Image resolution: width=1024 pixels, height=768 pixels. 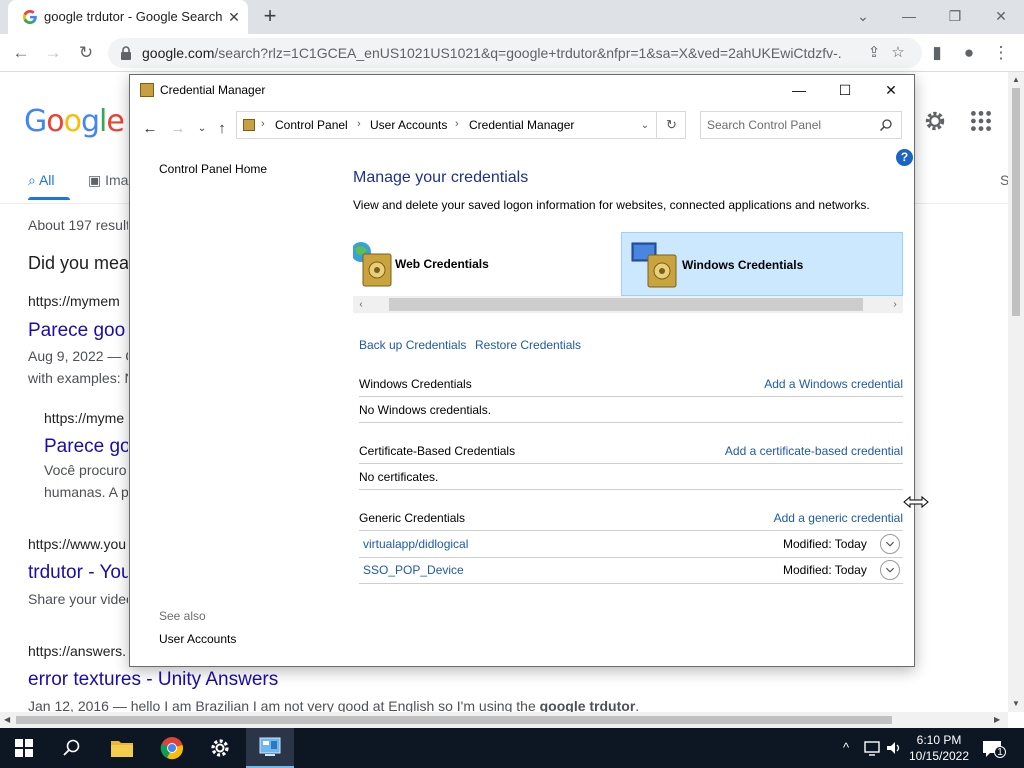 What do you see at coordinates (863, 16) in the screenshot?
I see `tab-search-chevron-icon: ⌄` at bounding box center [863, 16].